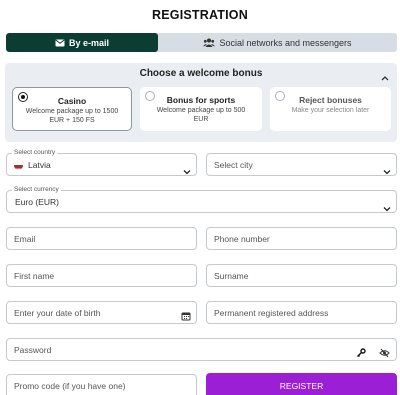 The image size is (400, 395). I want to click on bonus-option-desc: Make your selection later, so click(330, 110).